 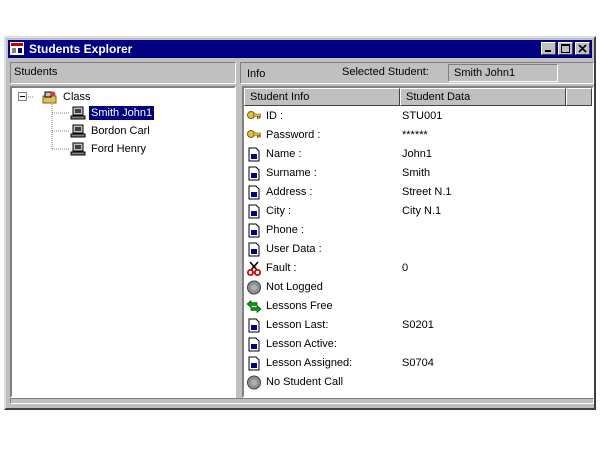 What do you see at coordinates (548, 48) in the screenshot?
I see `minimize-button` at bounding box center [548, 48].